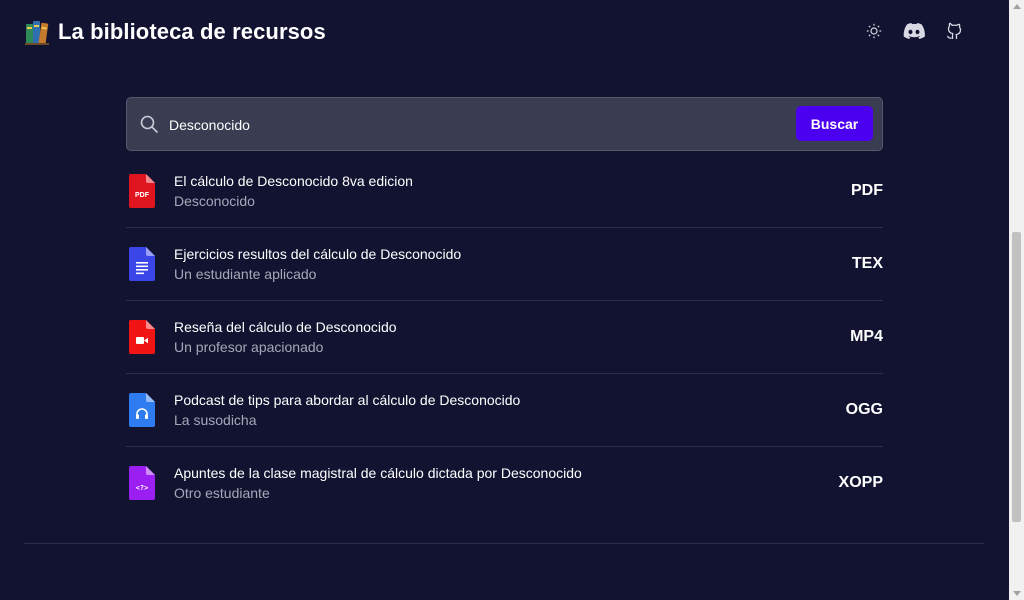 Image resolution: width=1024 pixels, height=600 pixels. What do you see at coordinates (834, 123) in the screenshot?
I see `search-button: Buscar` at bounding box center [834, 123].